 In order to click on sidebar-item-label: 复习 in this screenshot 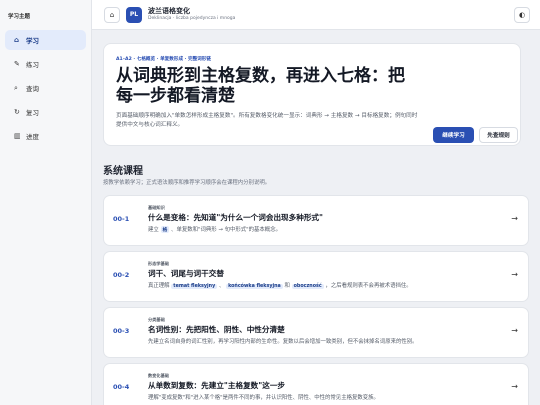, I will do `click(32, 113)`.